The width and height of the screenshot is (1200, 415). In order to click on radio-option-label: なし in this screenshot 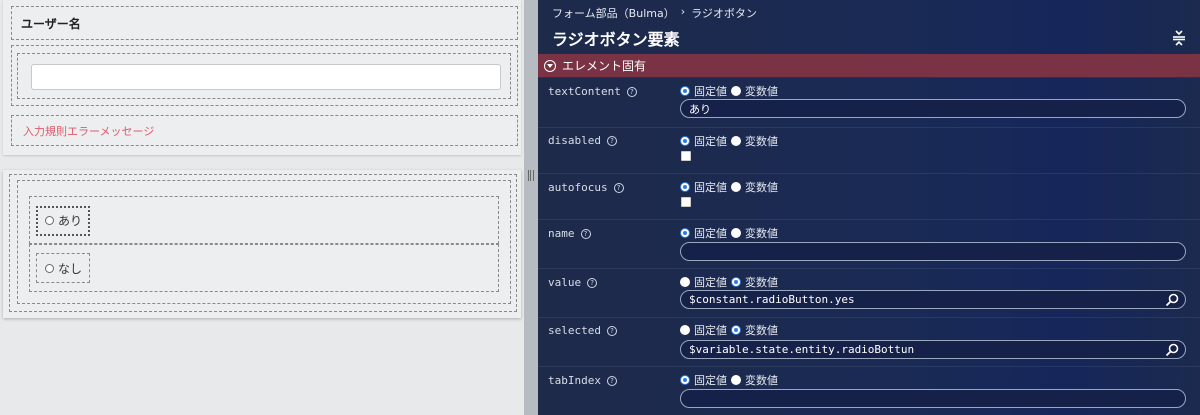, I will do `click(70, 269)`.